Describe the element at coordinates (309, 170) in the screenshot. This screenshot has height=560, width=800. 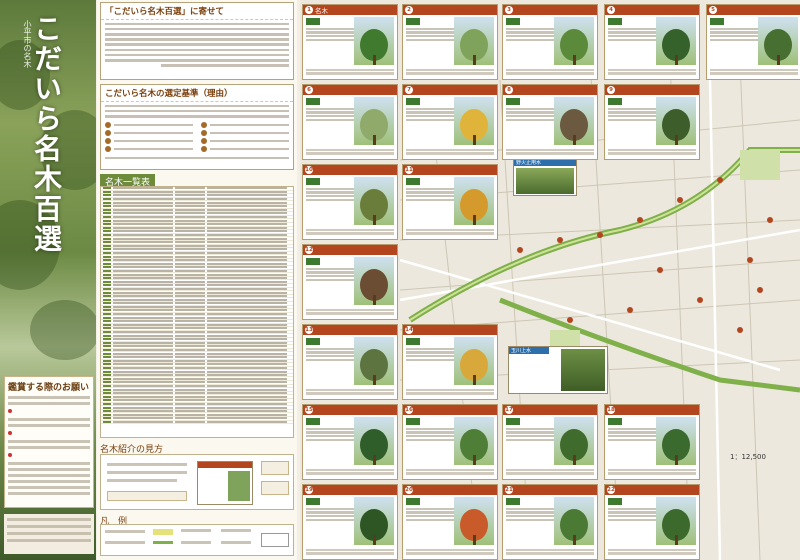
I see `card-number: 10` at that location.